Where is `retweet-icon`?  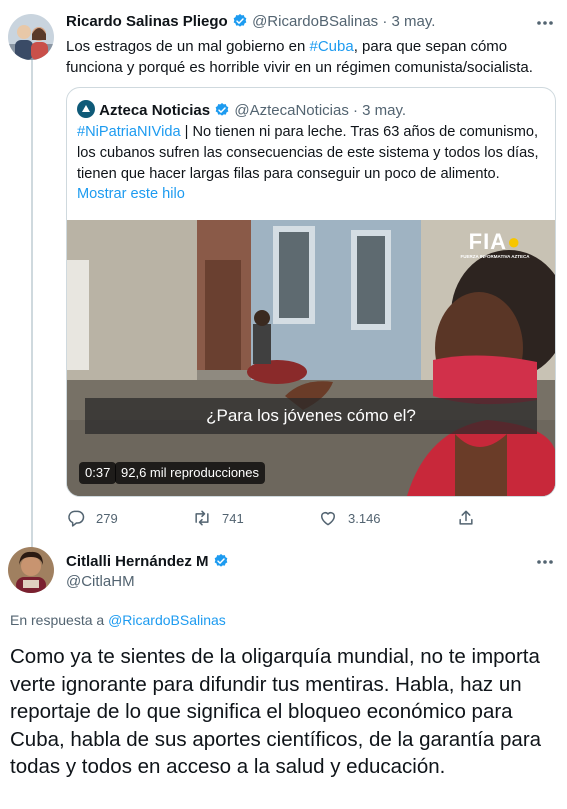 retweet-icon is located at coordinates (202, 518).